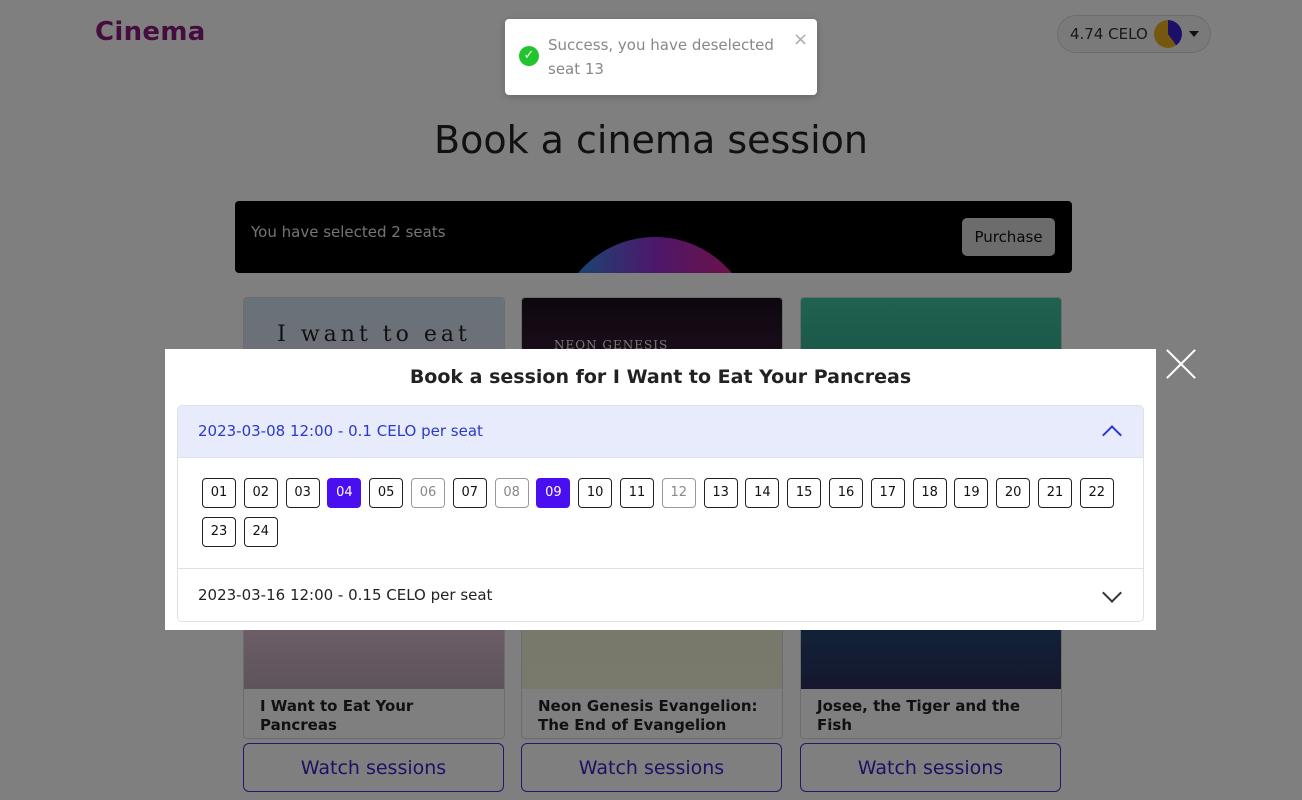  Describe the element at coordinates (340, 431) in the screenshot. I see `session-label: 2023-03-08 12:00 - 0.1 CELO per seat` at that location.